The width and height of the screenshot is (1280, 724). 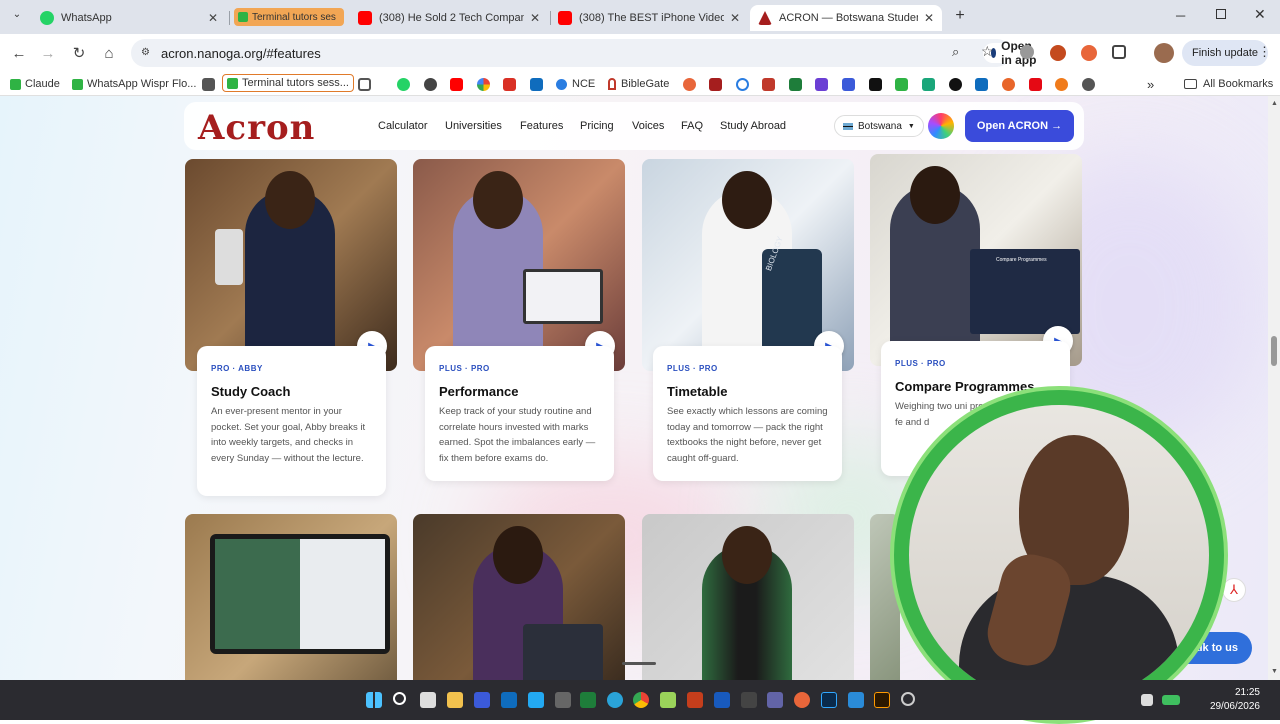 I want to click on nav-voices: Voices, so click(x=648, y=126).